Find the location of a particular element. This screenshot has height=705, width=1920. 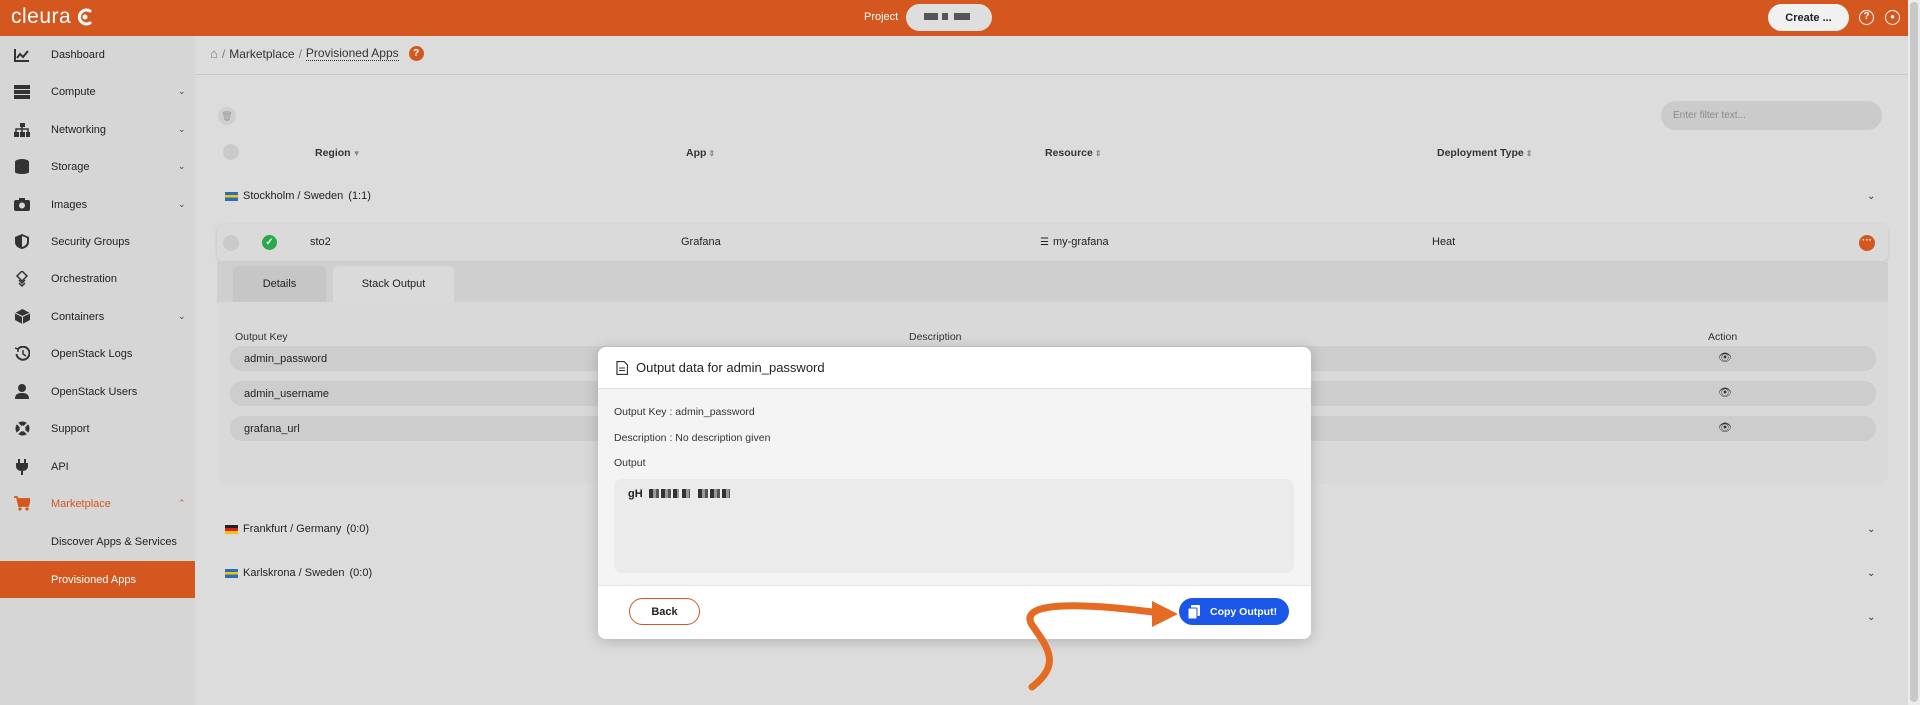

logo-text: cleura is located at coordinates (41, 16).